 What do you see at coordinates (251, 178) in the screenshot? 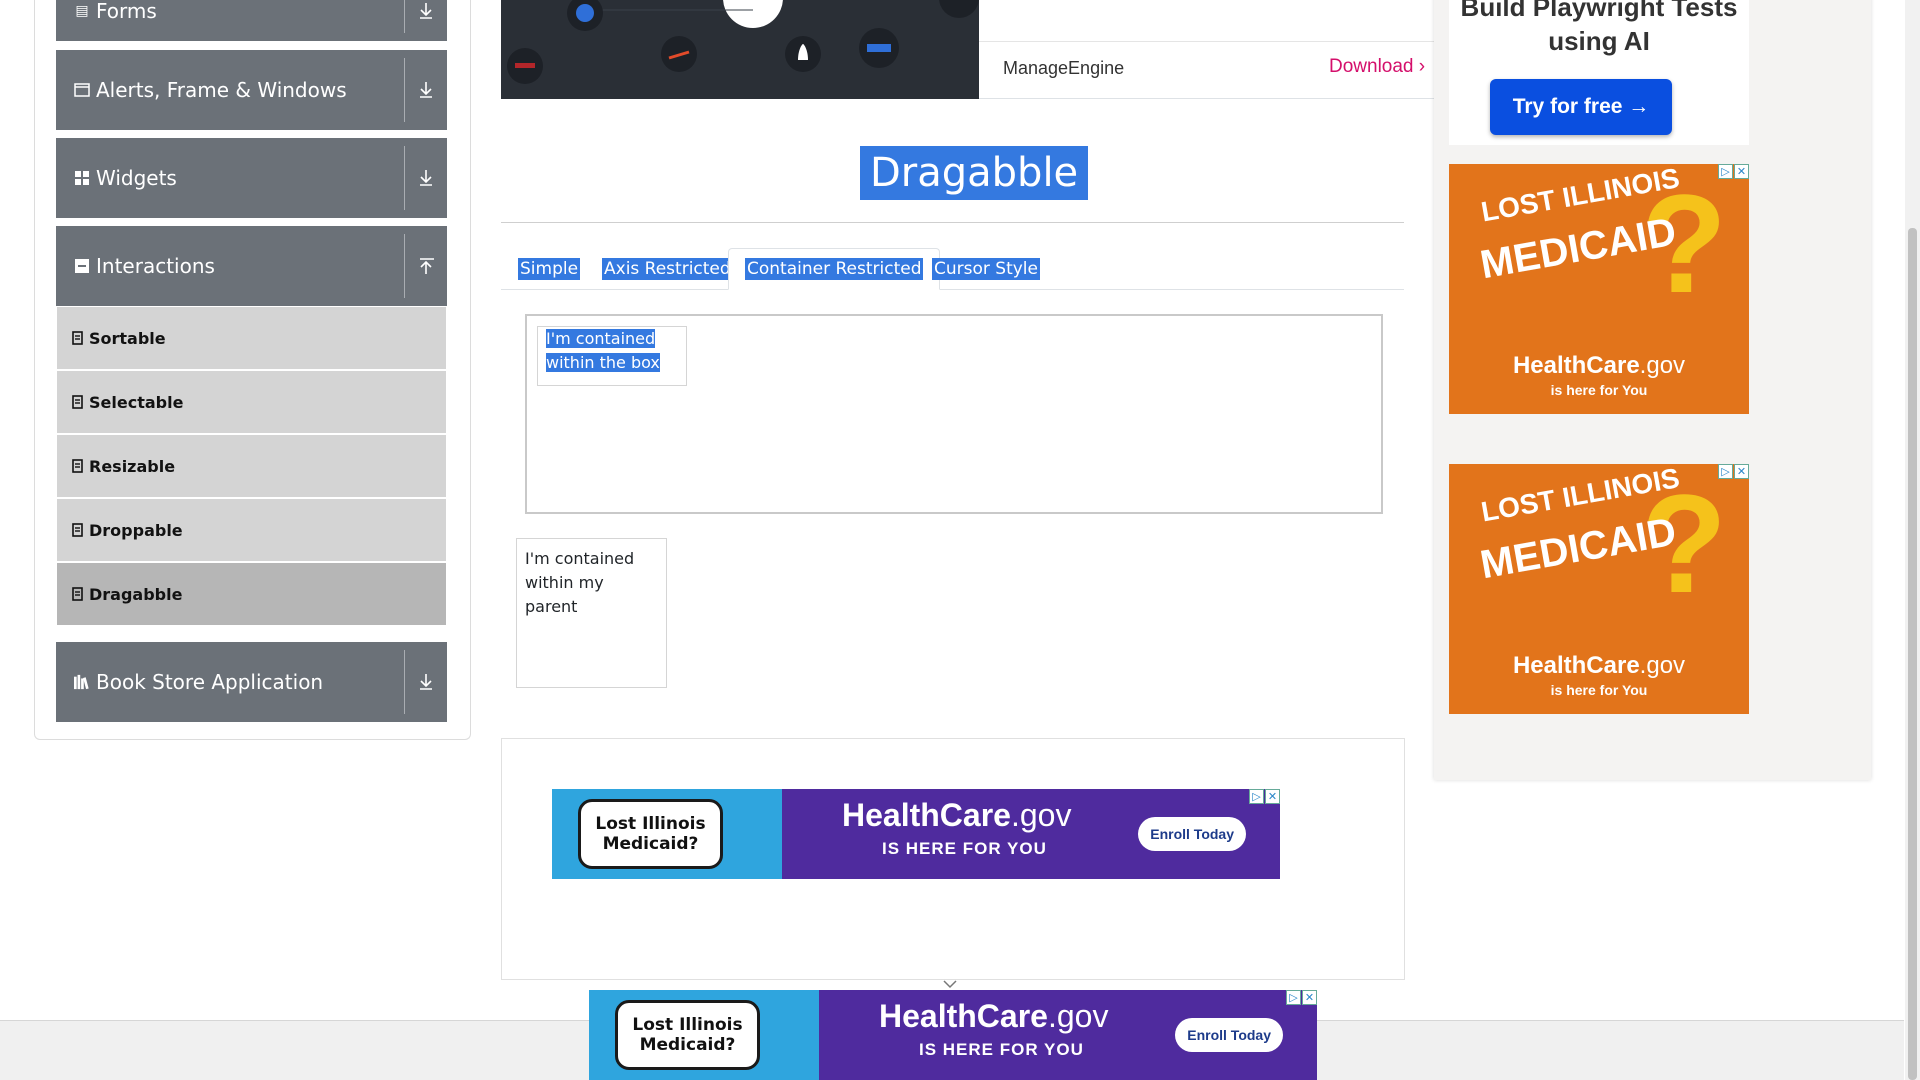
I see `group-widgets: Widgets` at bounding box center [251, 178].